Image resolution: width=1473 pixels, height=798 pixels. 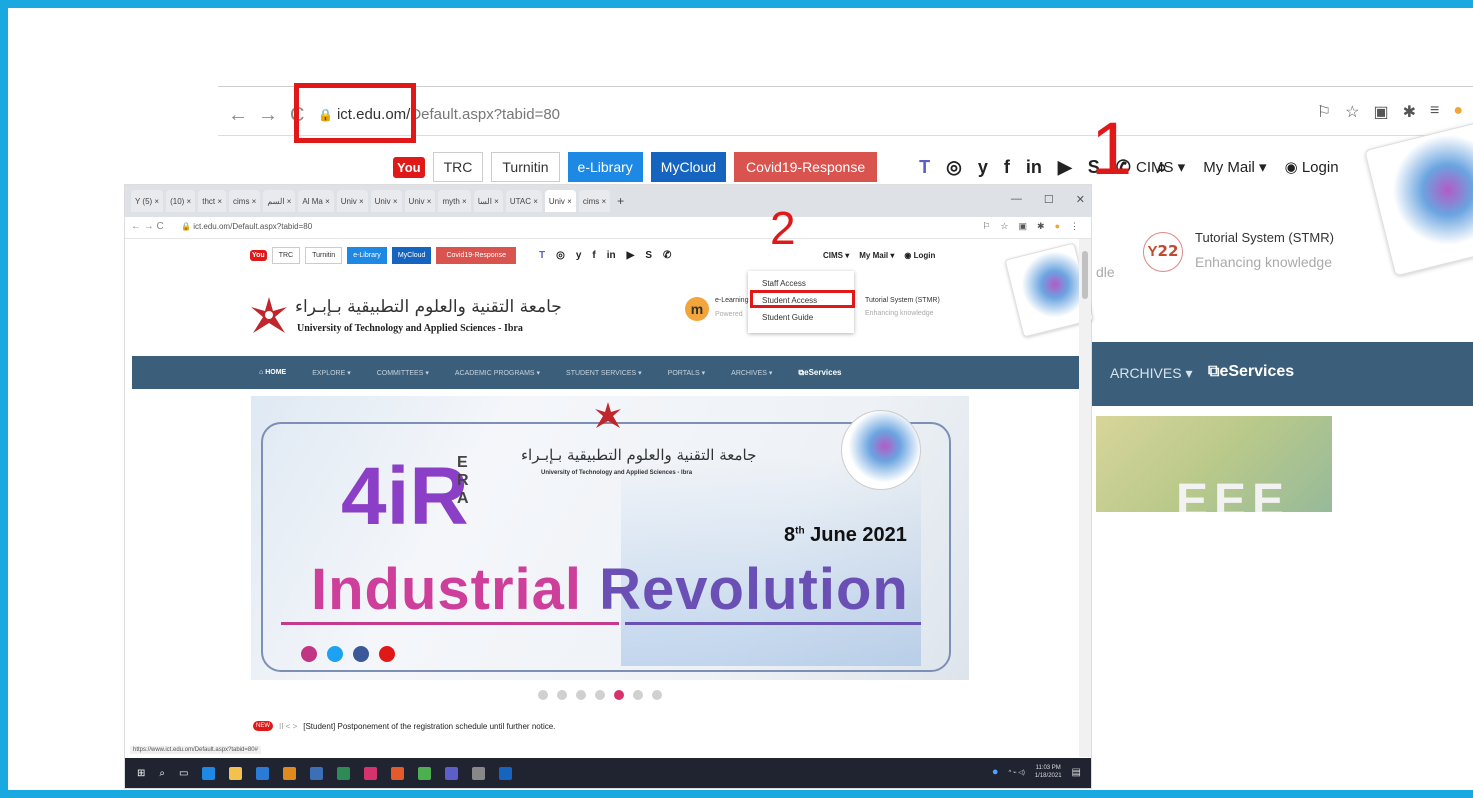 What do you see at coordinates (279, 201) in the screenshot?
I see `browser-tab: السم ×` at bounding box center [279, 201].